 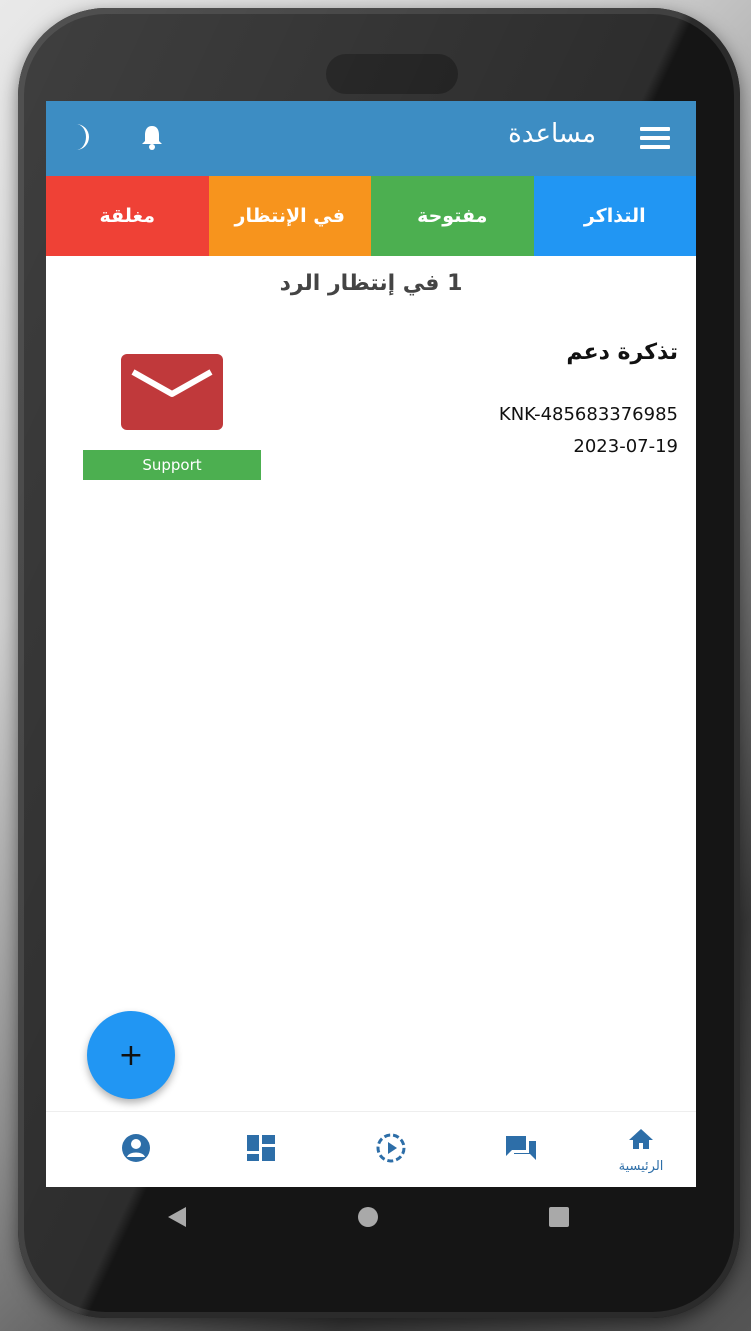 I want to click on tab-tickets: التذاكر, so click(x=614, y=216).